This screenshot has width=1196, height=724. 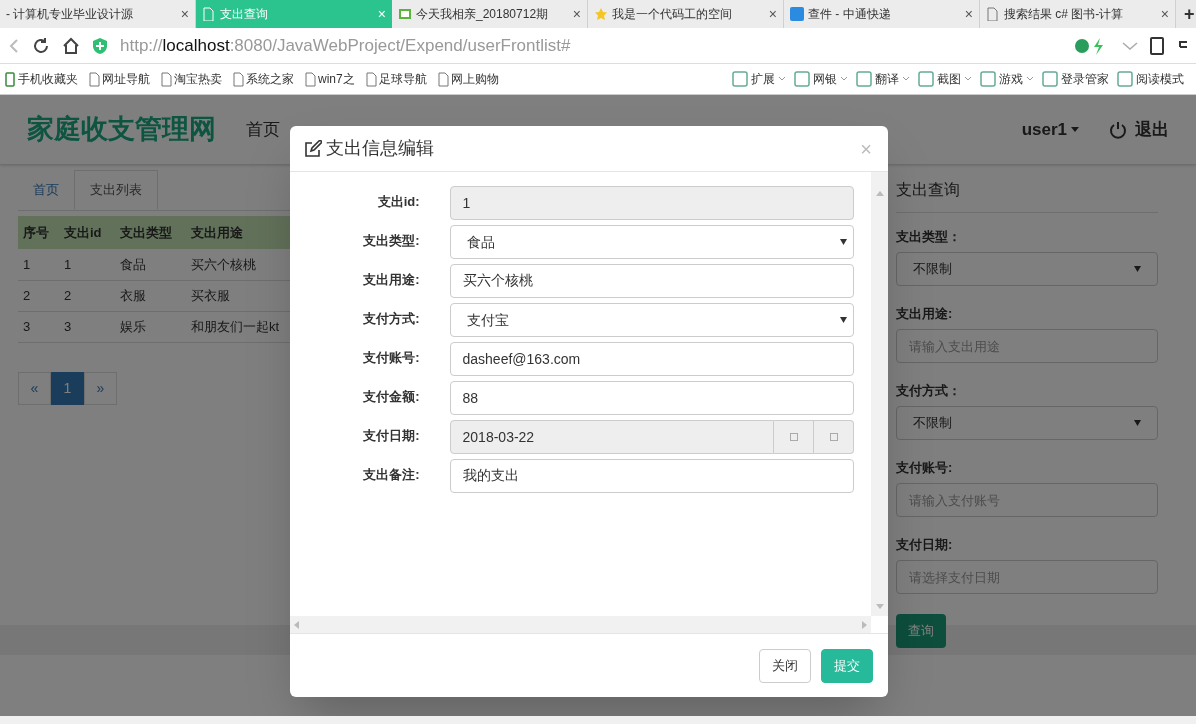 What do you see at coordinates (48, 79) in the screenshot?
I see `bookmark-link: 手机收藏夹` at bounding box center [48, 79].